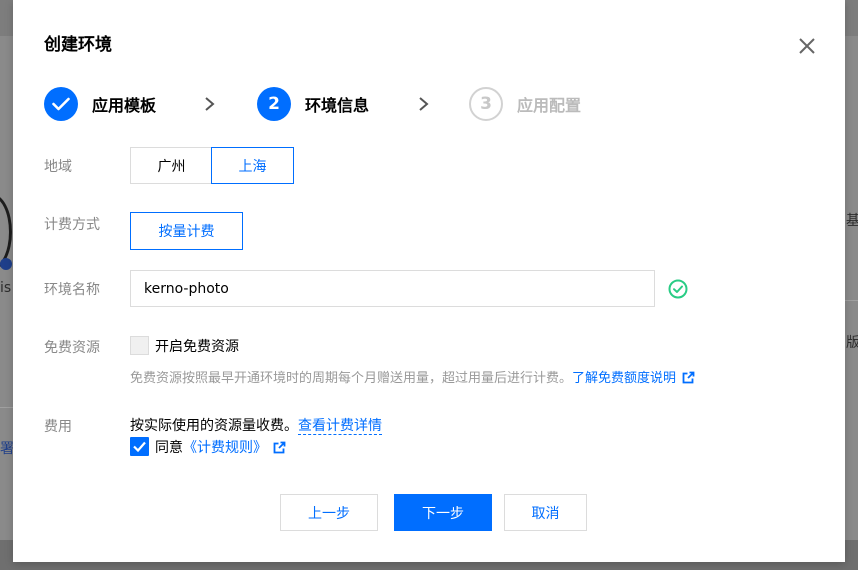 This screenshot has width=858, height=570. I want to click on background-text: 基, so click(852, 221).